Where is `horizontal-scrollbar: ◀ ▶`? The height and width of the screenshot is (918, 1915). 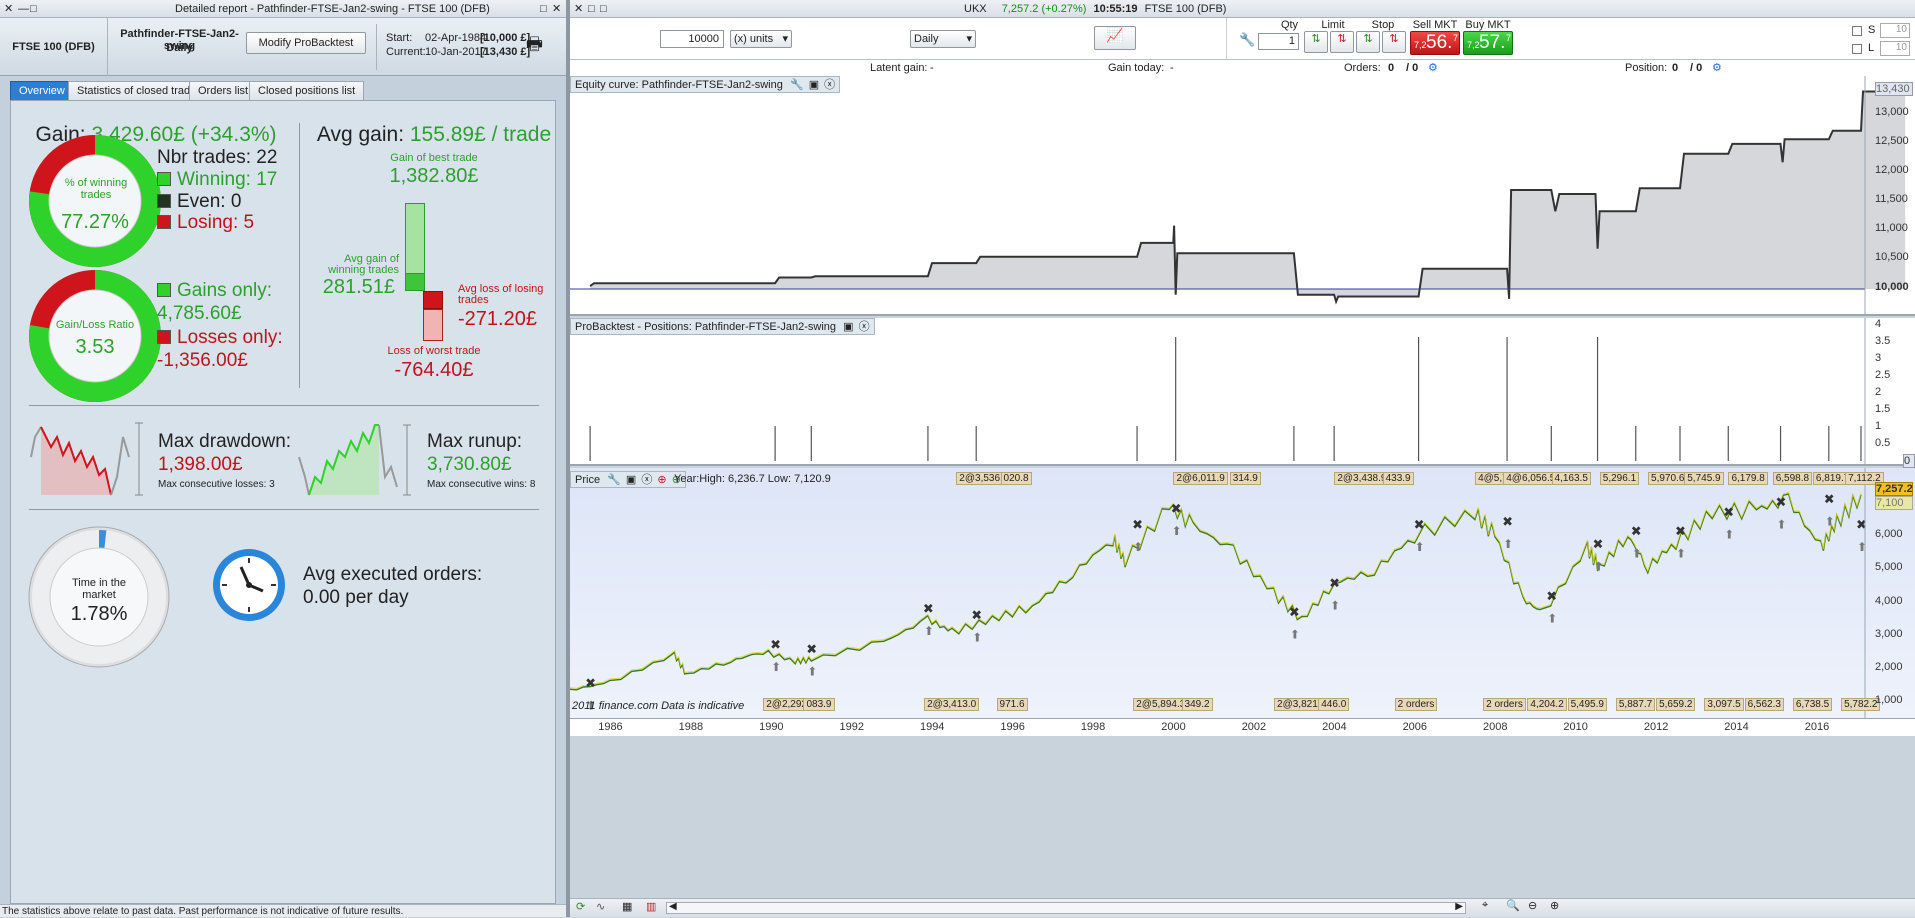
horizontal-scrollbar: ◀ ▶ is located at coordinates (1066, 907).